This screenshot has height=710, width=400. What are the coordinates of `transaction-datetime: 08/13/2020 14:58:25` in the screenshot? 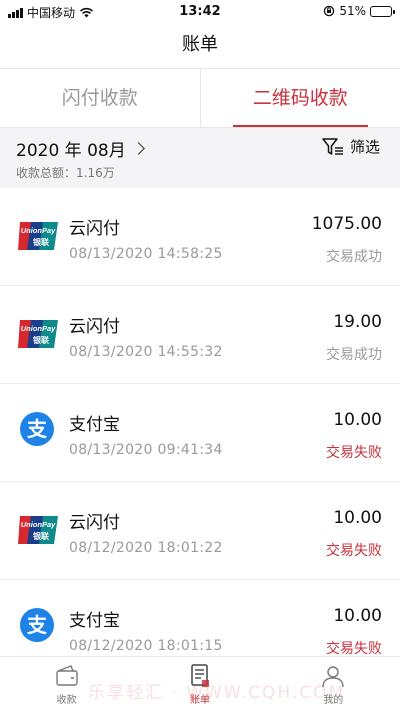 It's located at (146, 254).